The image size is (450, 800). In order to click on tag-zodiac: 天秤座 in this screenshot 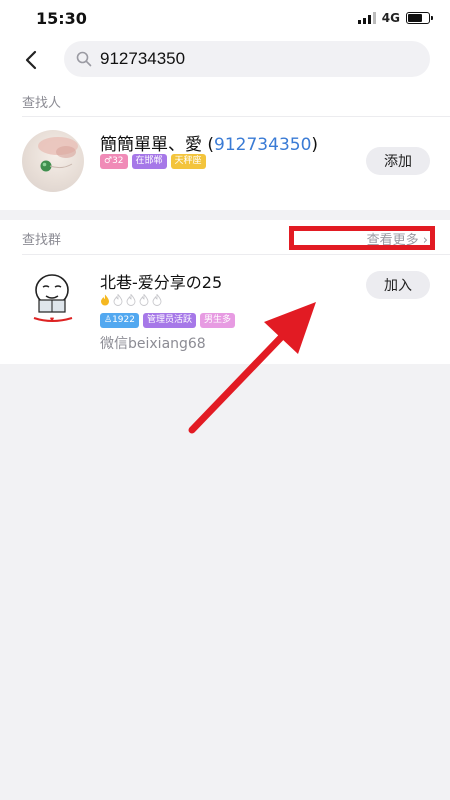, I will do `click(188, 161)`.